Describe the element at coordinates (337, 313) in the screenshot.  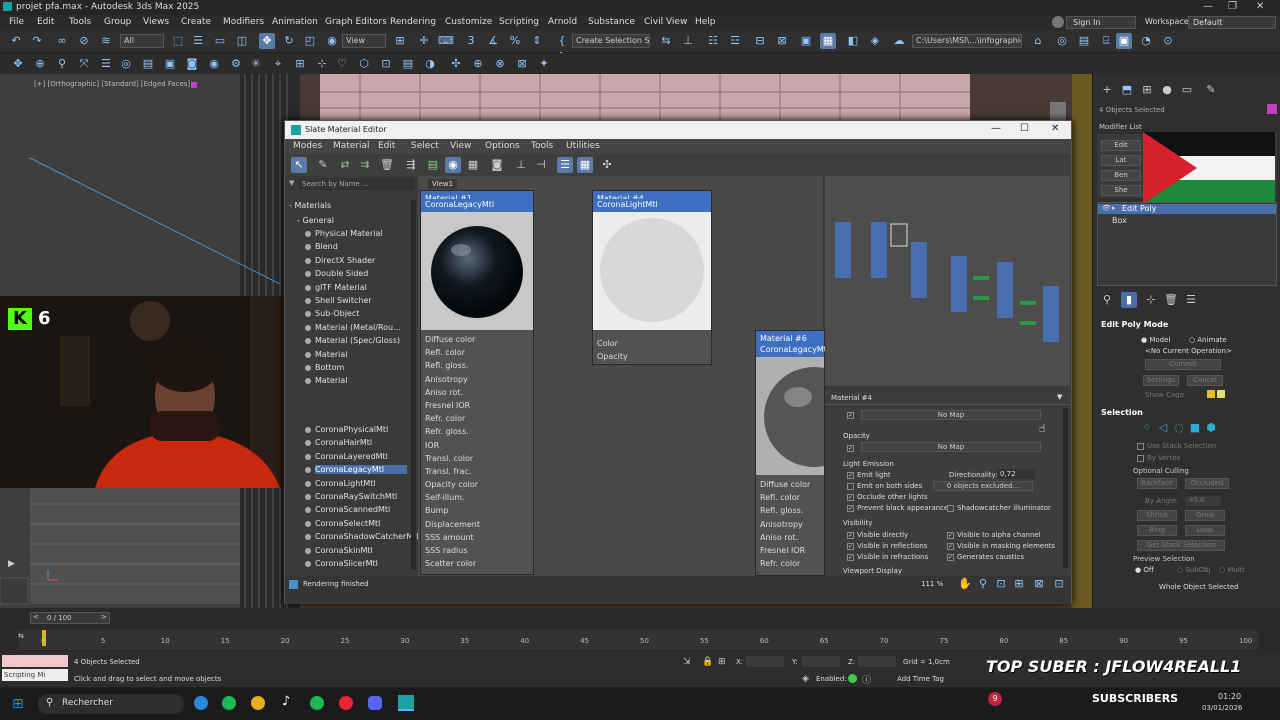
I see `browser-item-general: Sub-Object` at that location.